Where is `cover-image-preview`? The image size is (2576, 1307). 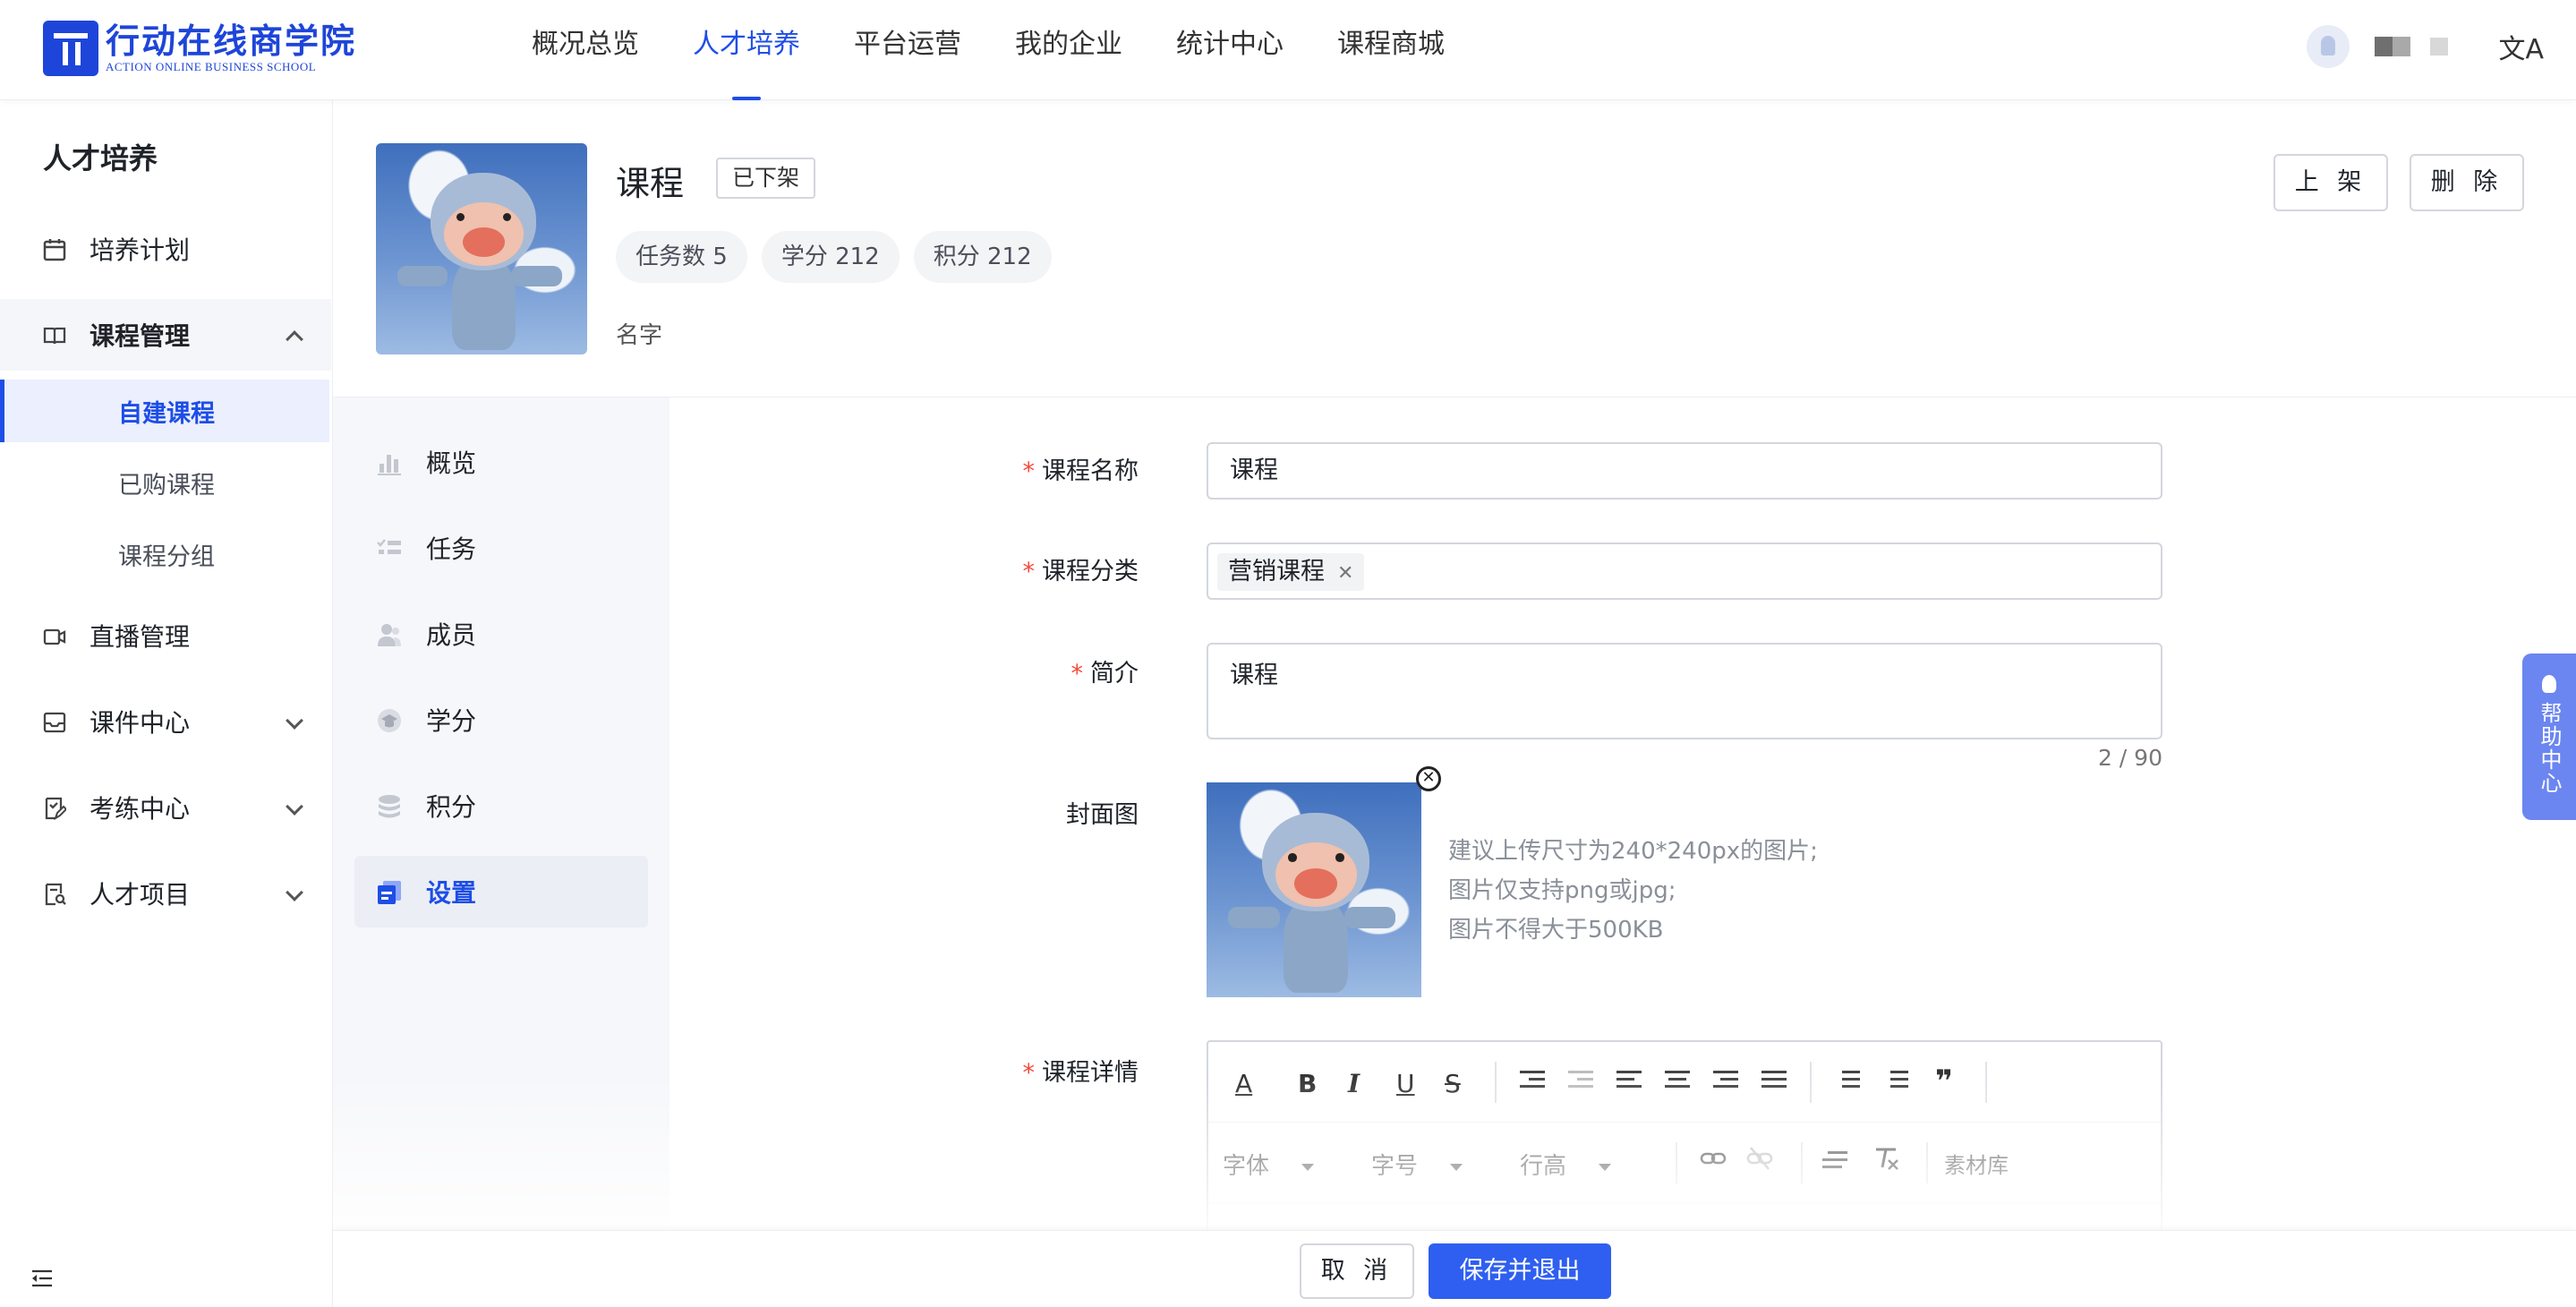
cover-image-preview is located at coordinates (1314, 889).